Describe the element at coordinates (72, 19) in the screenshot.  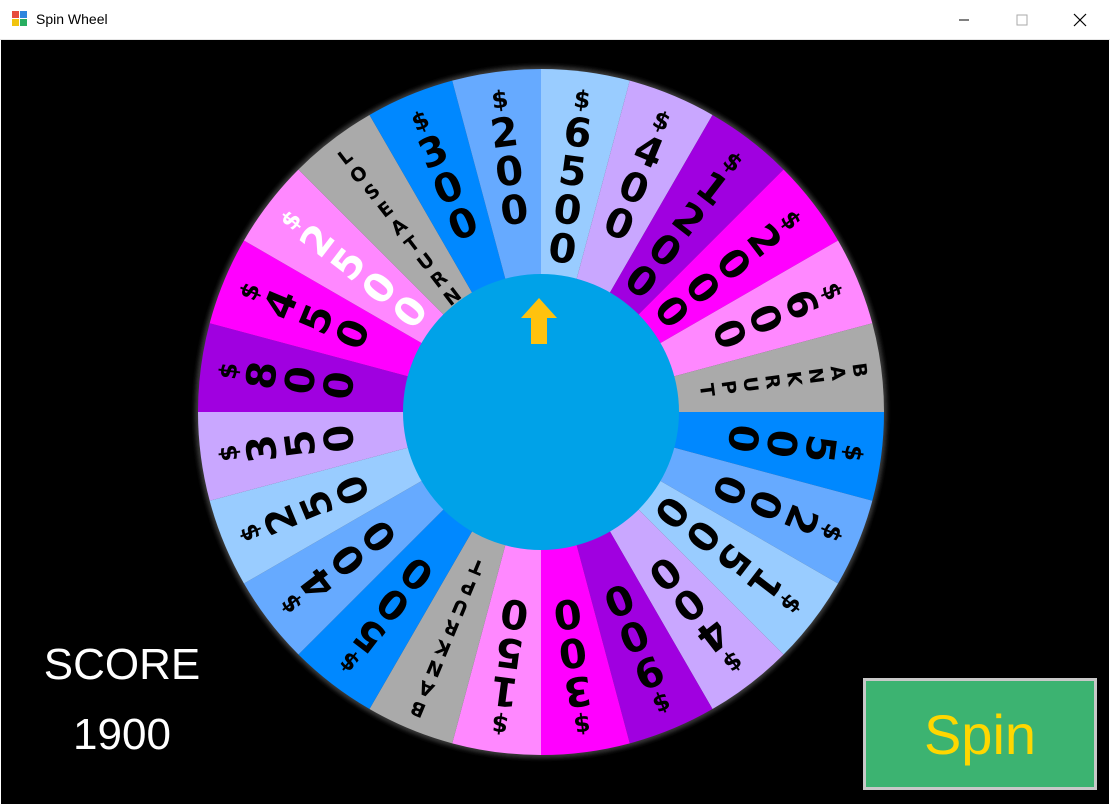
I see `window-title: Spin Wheel` at that location.